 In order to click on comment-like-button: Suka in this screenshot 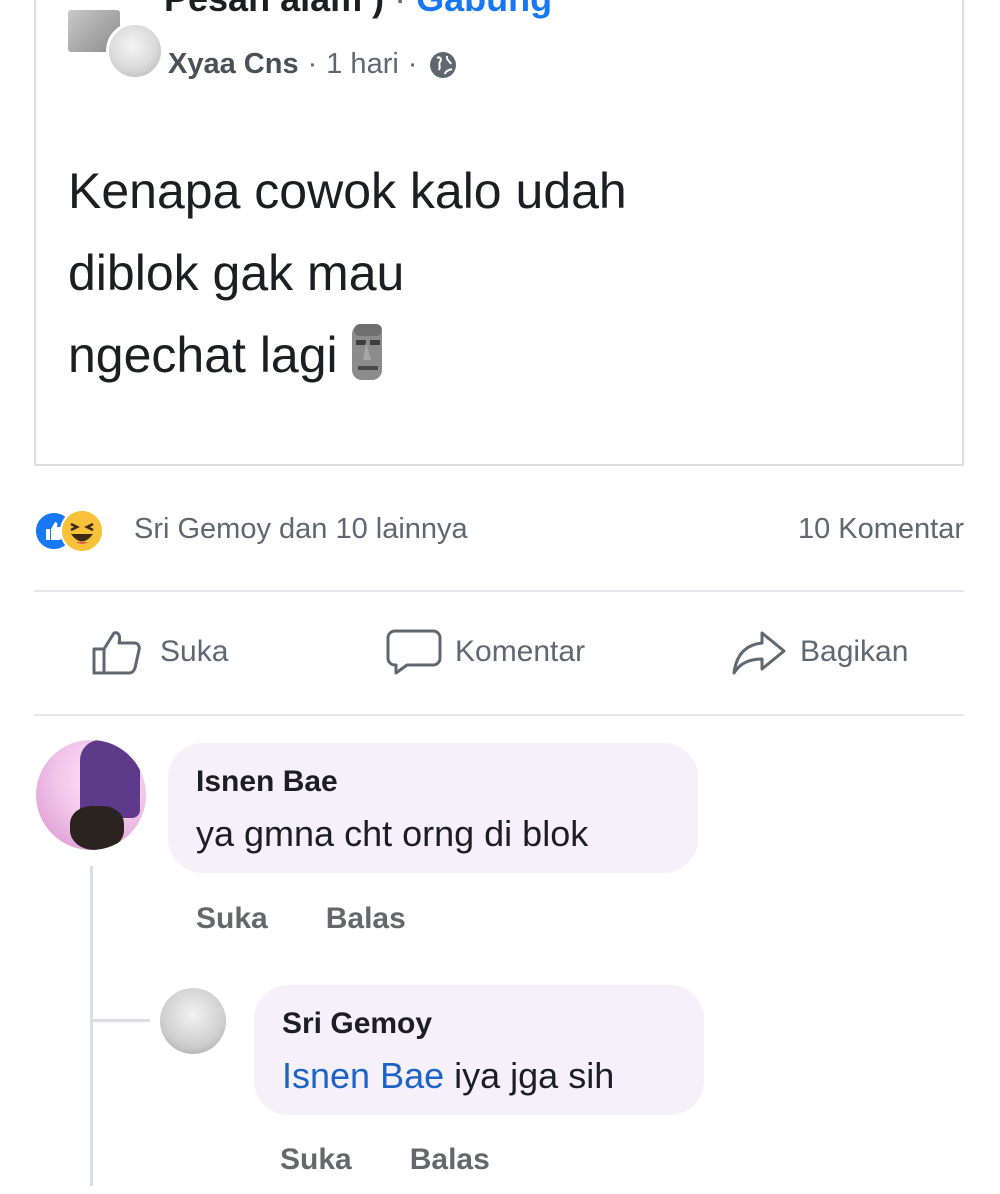, I will do `click(232, 919)`.